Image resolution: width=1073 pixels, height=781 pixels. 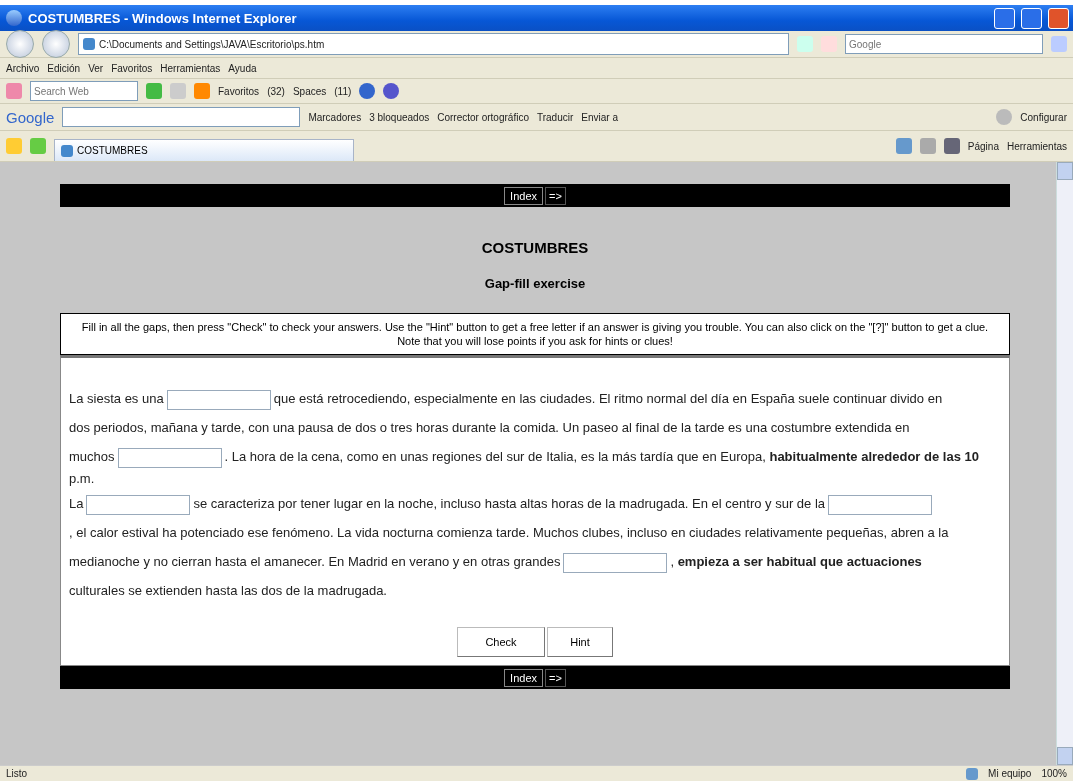 What do you see at coordinates (509, 532) in the screenshot?
I see `exercise-text: , el calor estival ha potenciado ese fenómeno. La vida nocturna comienza tarde. Muchos clubes, incluso en ciudades relativamente pequeñas, abren a la` at bounding box center [509, 532].